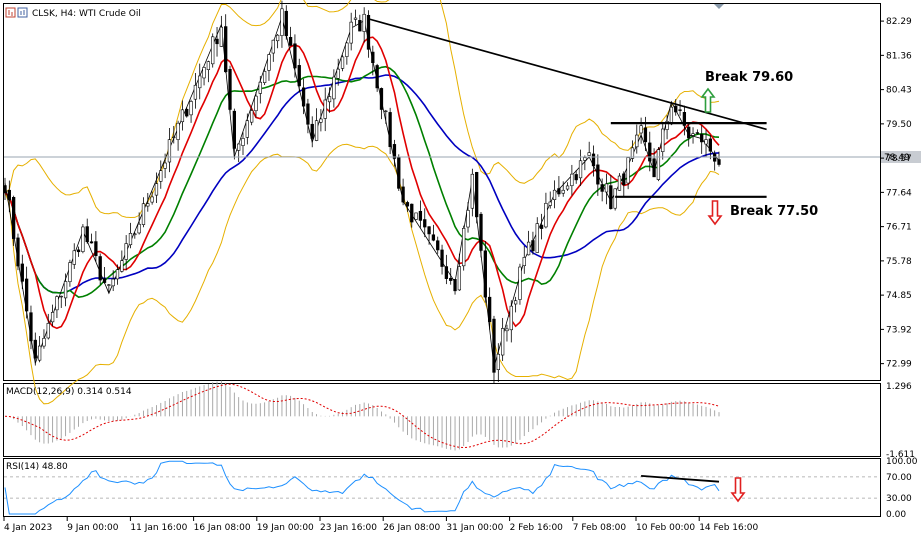 The width and height of the screenshot is (922, 539). I want to click on break-up-label: Break 79.60, so click(749, 77).